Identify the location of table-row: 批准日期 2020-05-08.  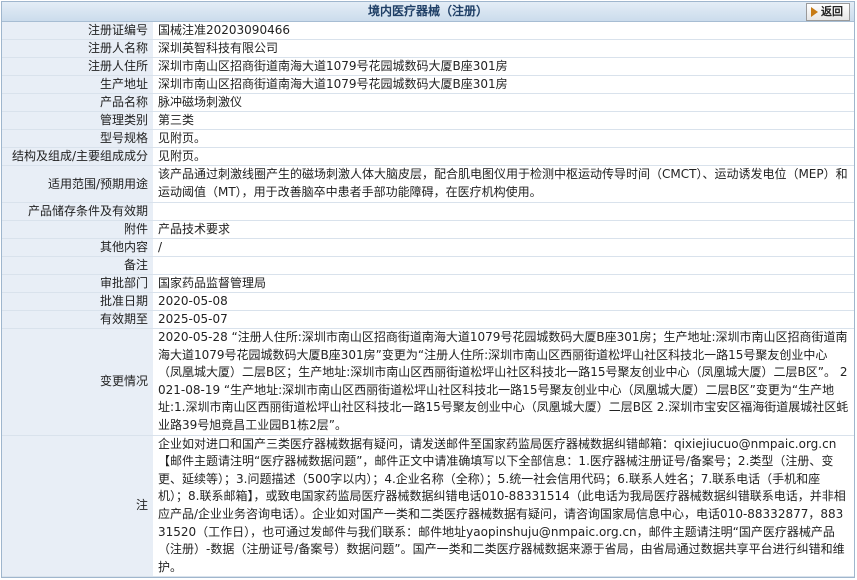
(428, 301).